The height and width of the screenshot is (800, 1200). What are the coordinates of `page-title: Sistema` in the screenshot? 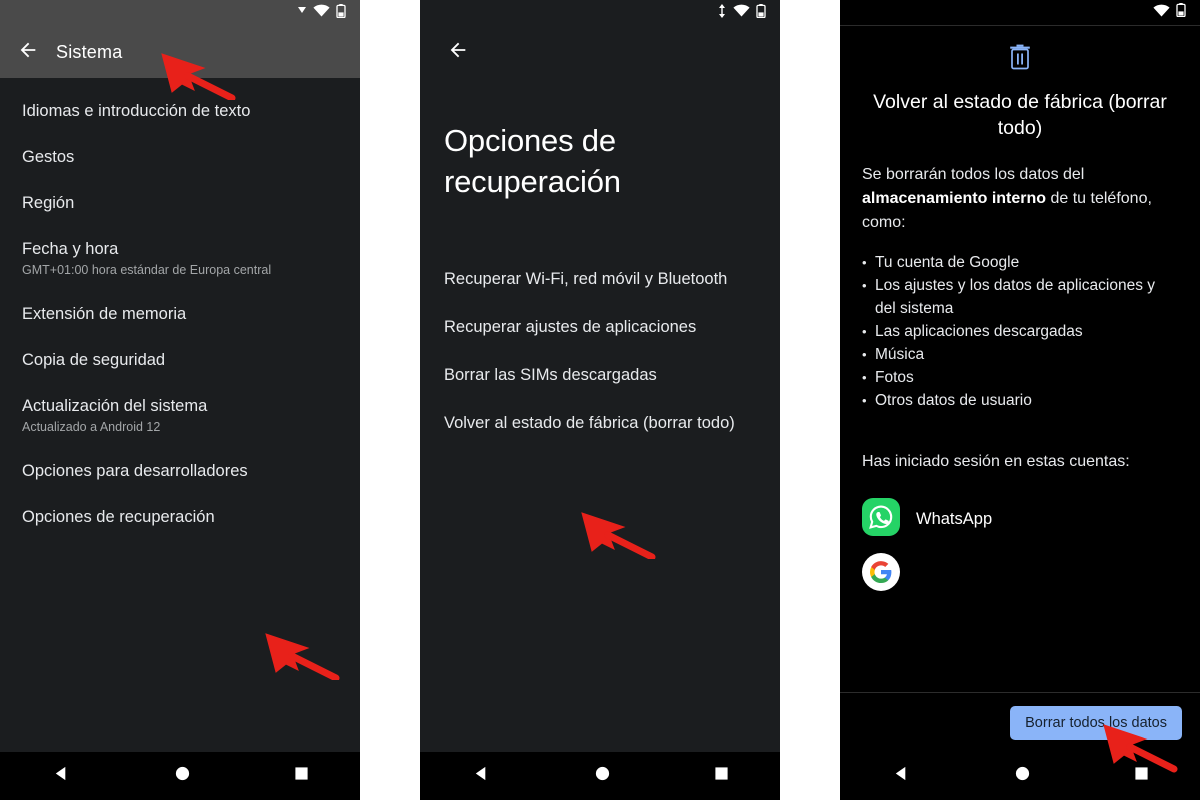 It's located at (89, 51).